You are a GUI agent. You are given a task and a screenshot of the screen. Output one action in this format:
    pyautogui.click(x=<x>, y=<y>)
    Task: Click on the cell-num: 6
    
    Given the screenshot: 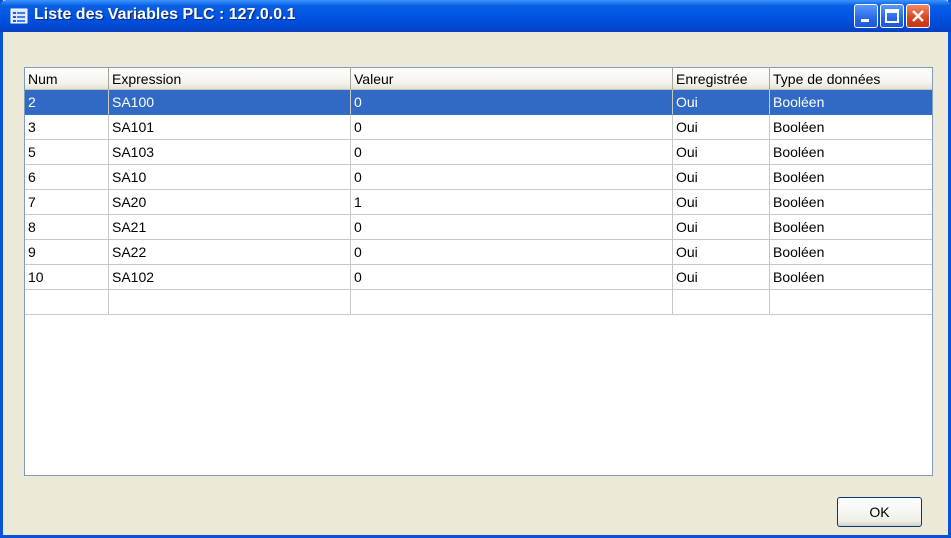 What is the action you would take?
    pyautogui.click(x=67, y=177)
    